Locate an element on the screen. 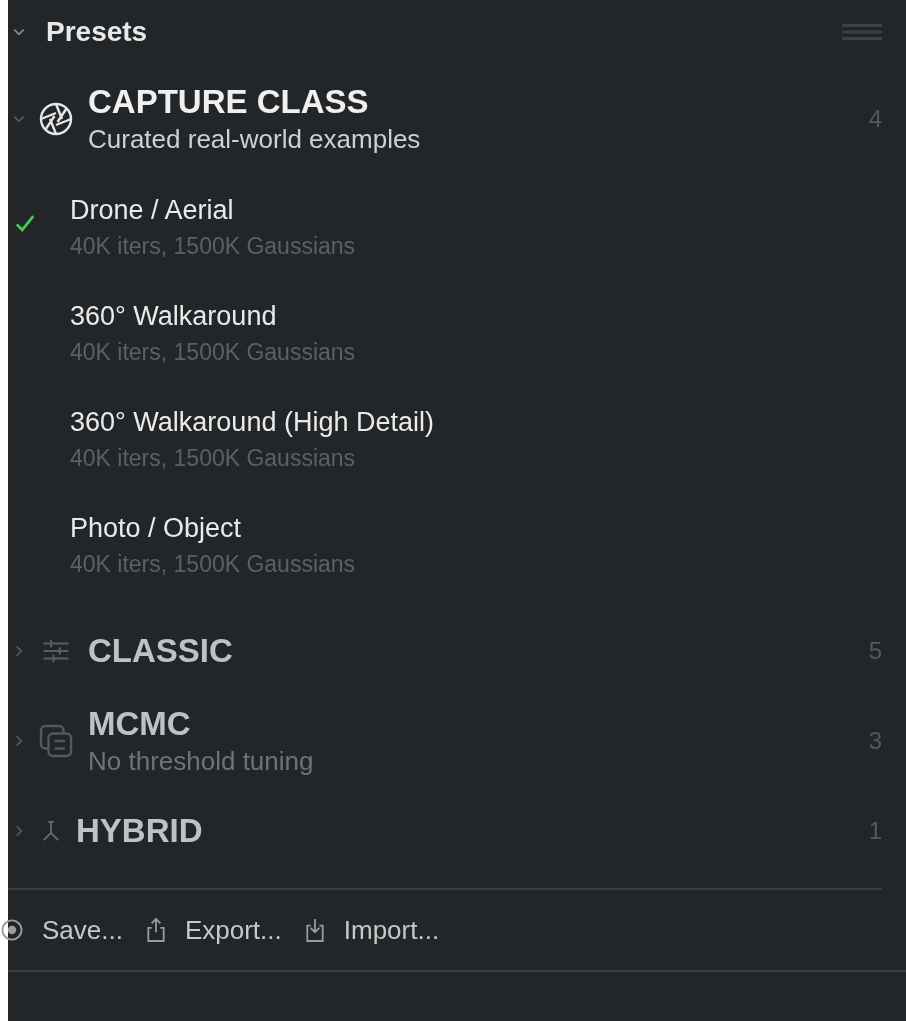 Image resolution: width=906 pixels, height=1021 pixels. group-title: CAPTURE CLASS is located at coordinates (254, 102).